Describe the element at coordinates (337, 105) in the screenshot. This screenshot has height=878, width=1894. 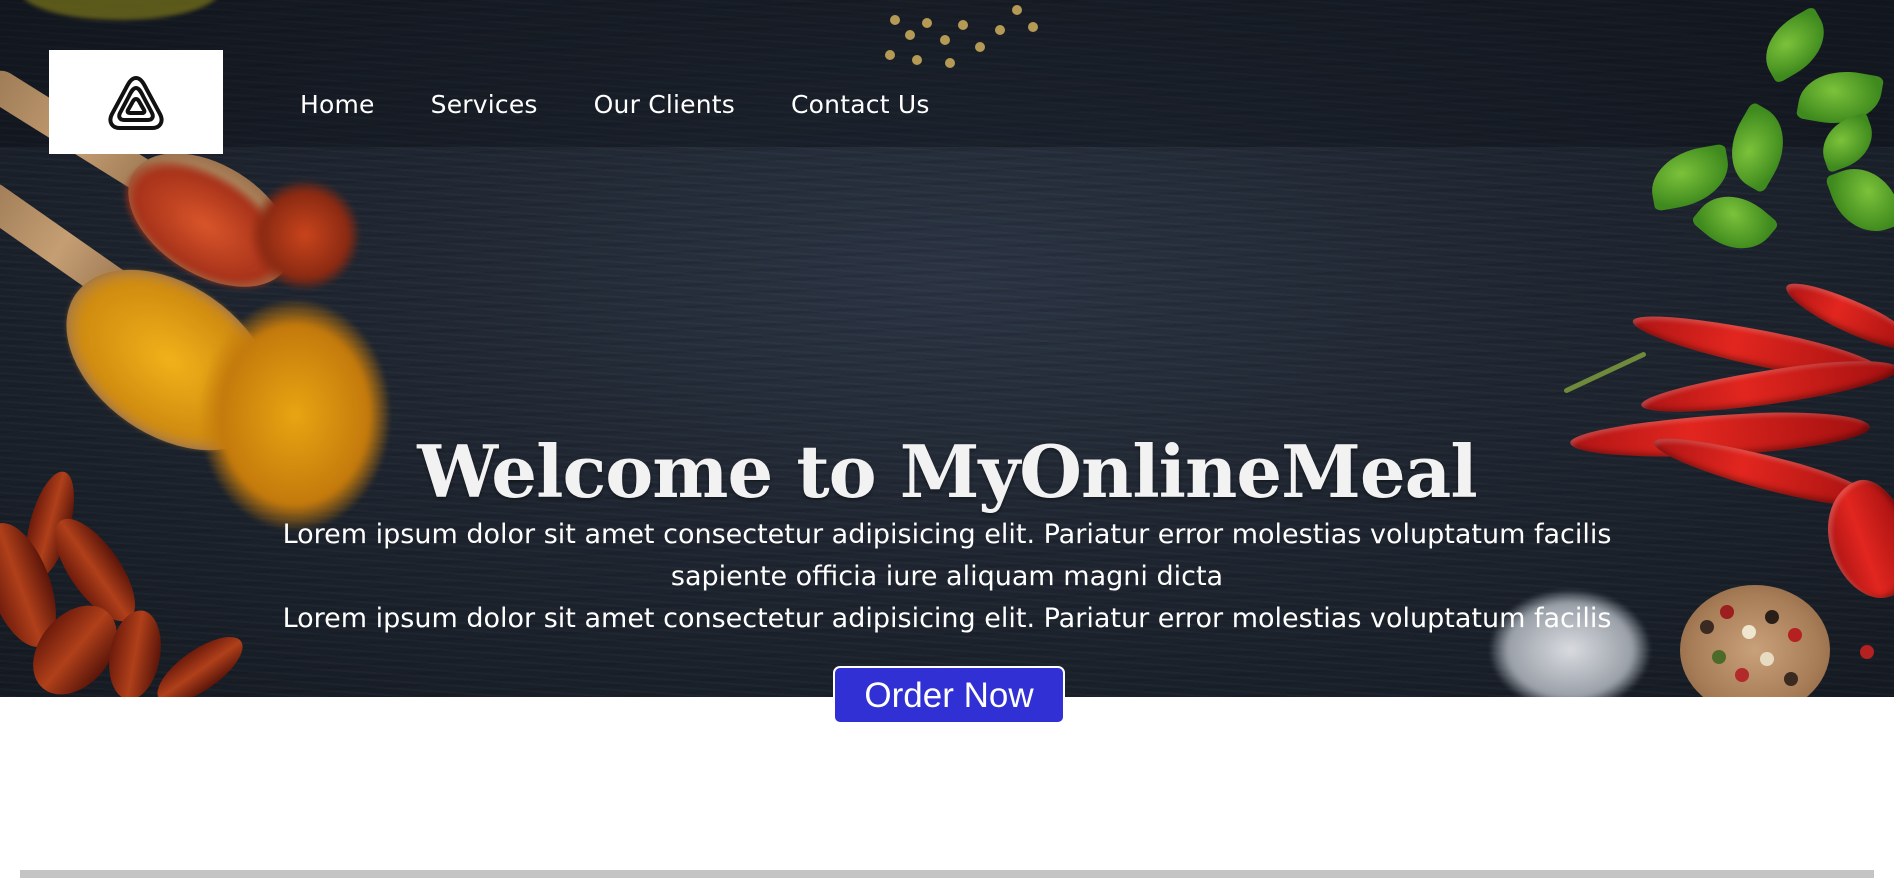
I see `nav-home: Home` at that location.